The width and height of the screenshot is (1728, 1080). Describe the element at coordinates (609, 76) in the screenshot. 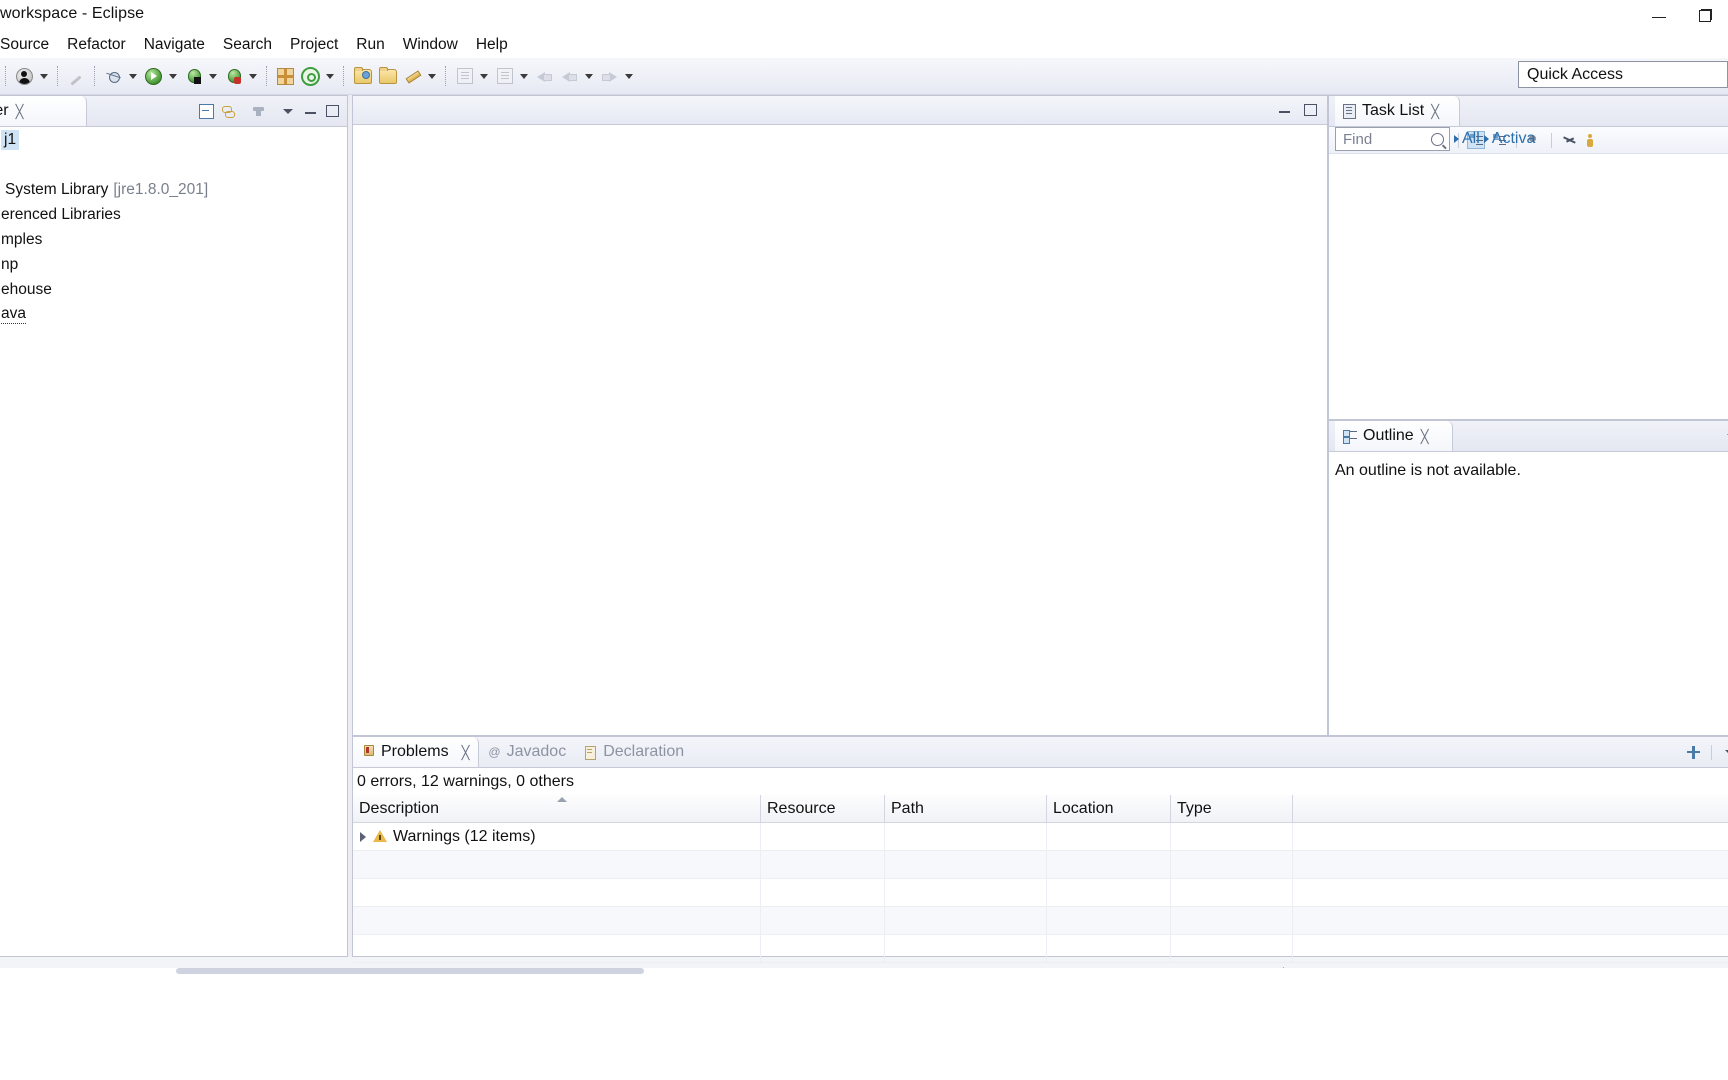

I see `forward-arrow-icon` at that location.